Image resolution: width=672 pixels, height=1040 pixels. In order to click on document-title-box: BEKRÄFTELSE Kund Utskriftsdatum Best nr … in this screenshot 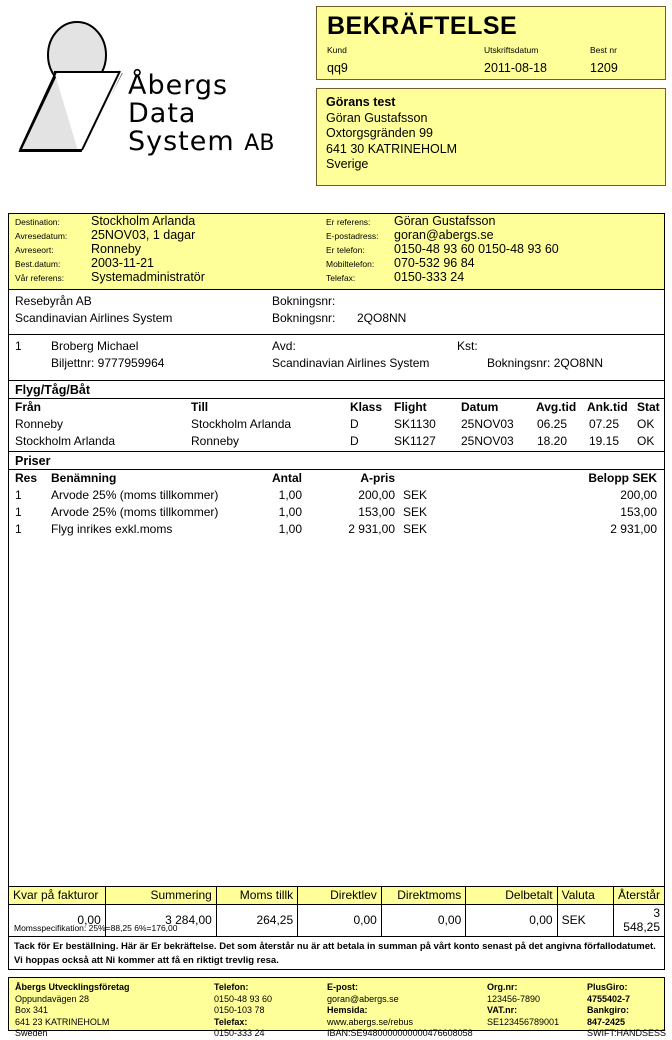, I will do `click(491, 43)`.